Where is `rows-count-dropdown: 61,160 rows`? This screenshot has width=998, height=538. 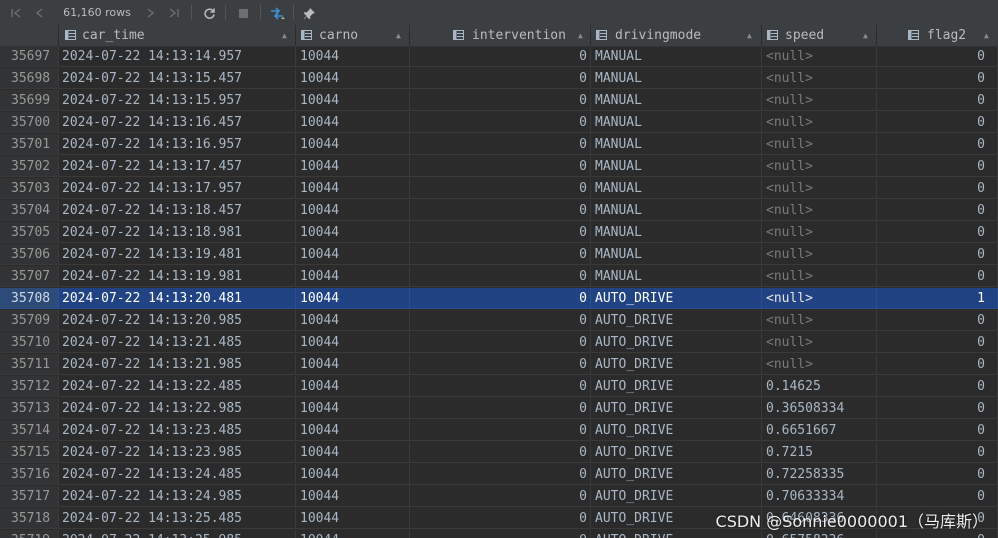 rows-count-dropdown: 61,160 rows is located at coordinates (97, 20).